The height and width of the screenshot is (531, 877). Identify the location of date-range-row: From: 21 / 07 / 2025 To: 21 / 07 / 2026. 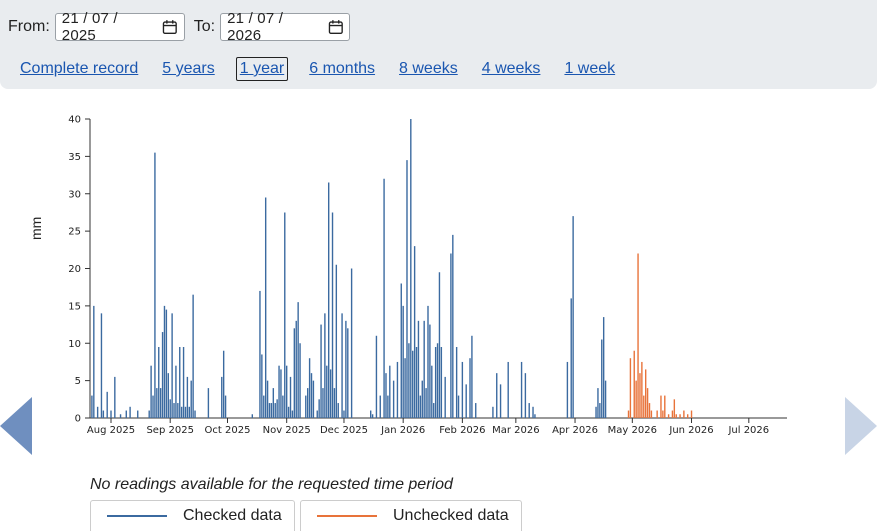
(179, 27).